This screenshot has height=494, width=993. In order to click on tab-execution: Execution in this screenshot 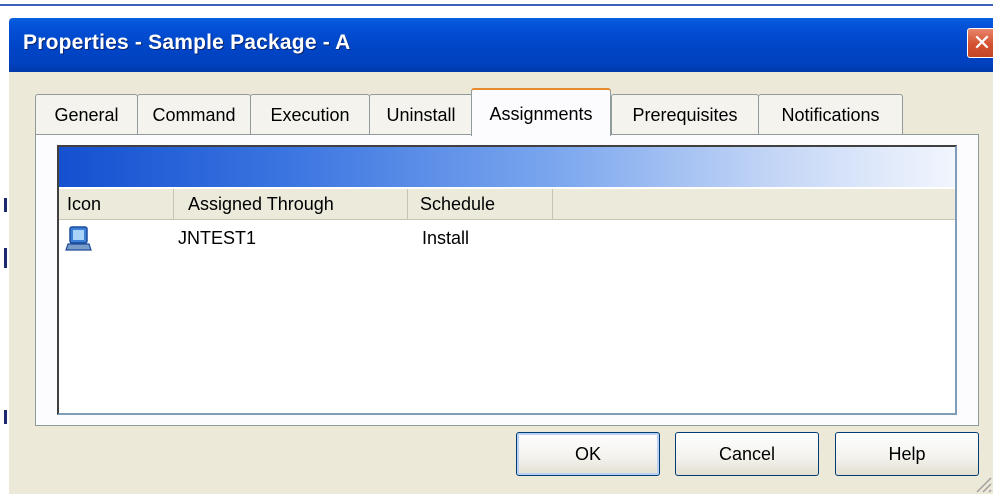, I will do `click(310, 114)`.